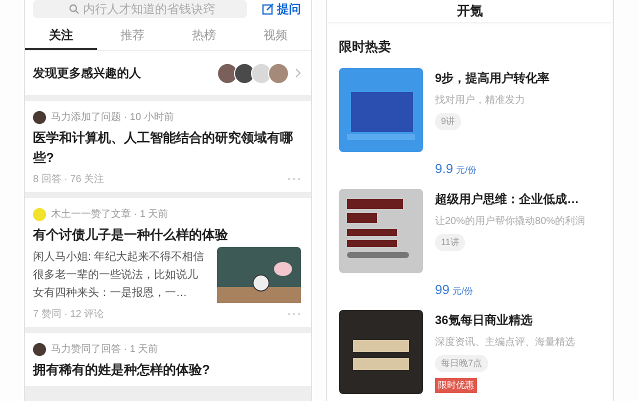 The image size is (638, 401). I want to click on feed-card: 马力添加了问题 · 10 小时前 医学和计算机、人工智能结合的研究领域有哪些? 8 回答 · 76 关注, so click(168, 146).